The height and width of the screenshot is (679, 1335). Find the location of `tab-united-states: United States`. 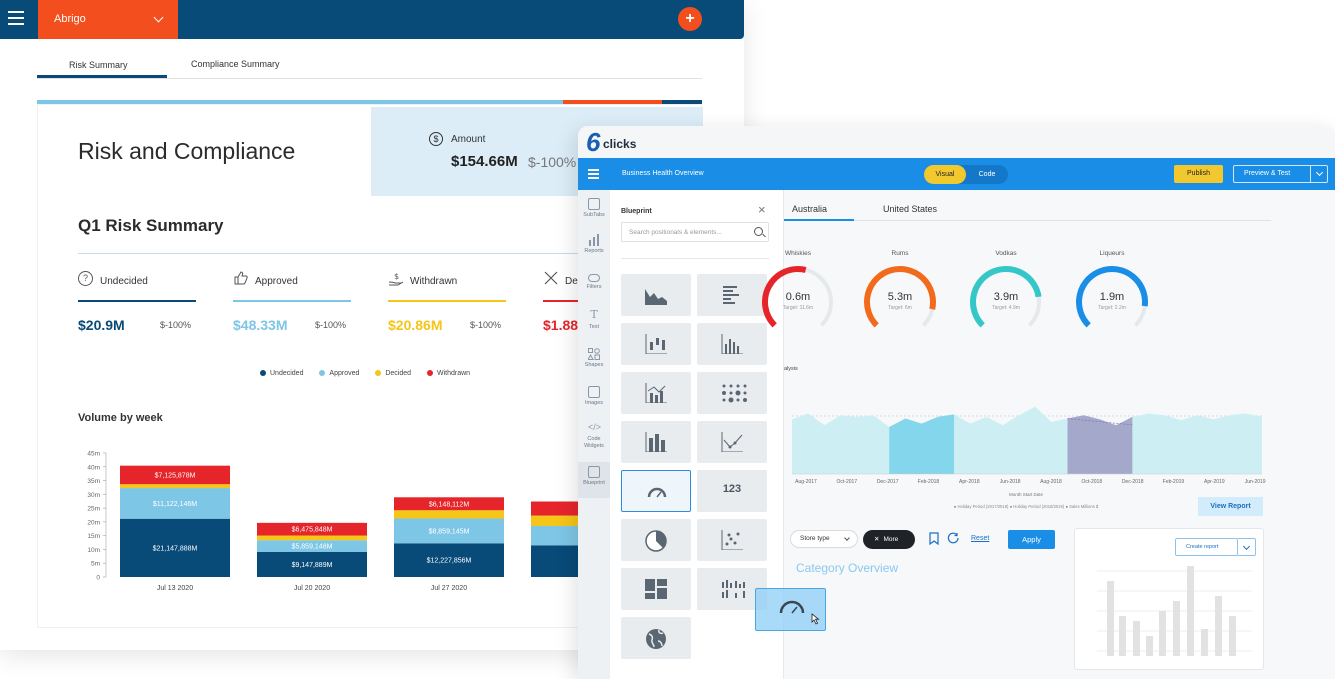

tab-united-states: United States is located at coordinates (910, 209).